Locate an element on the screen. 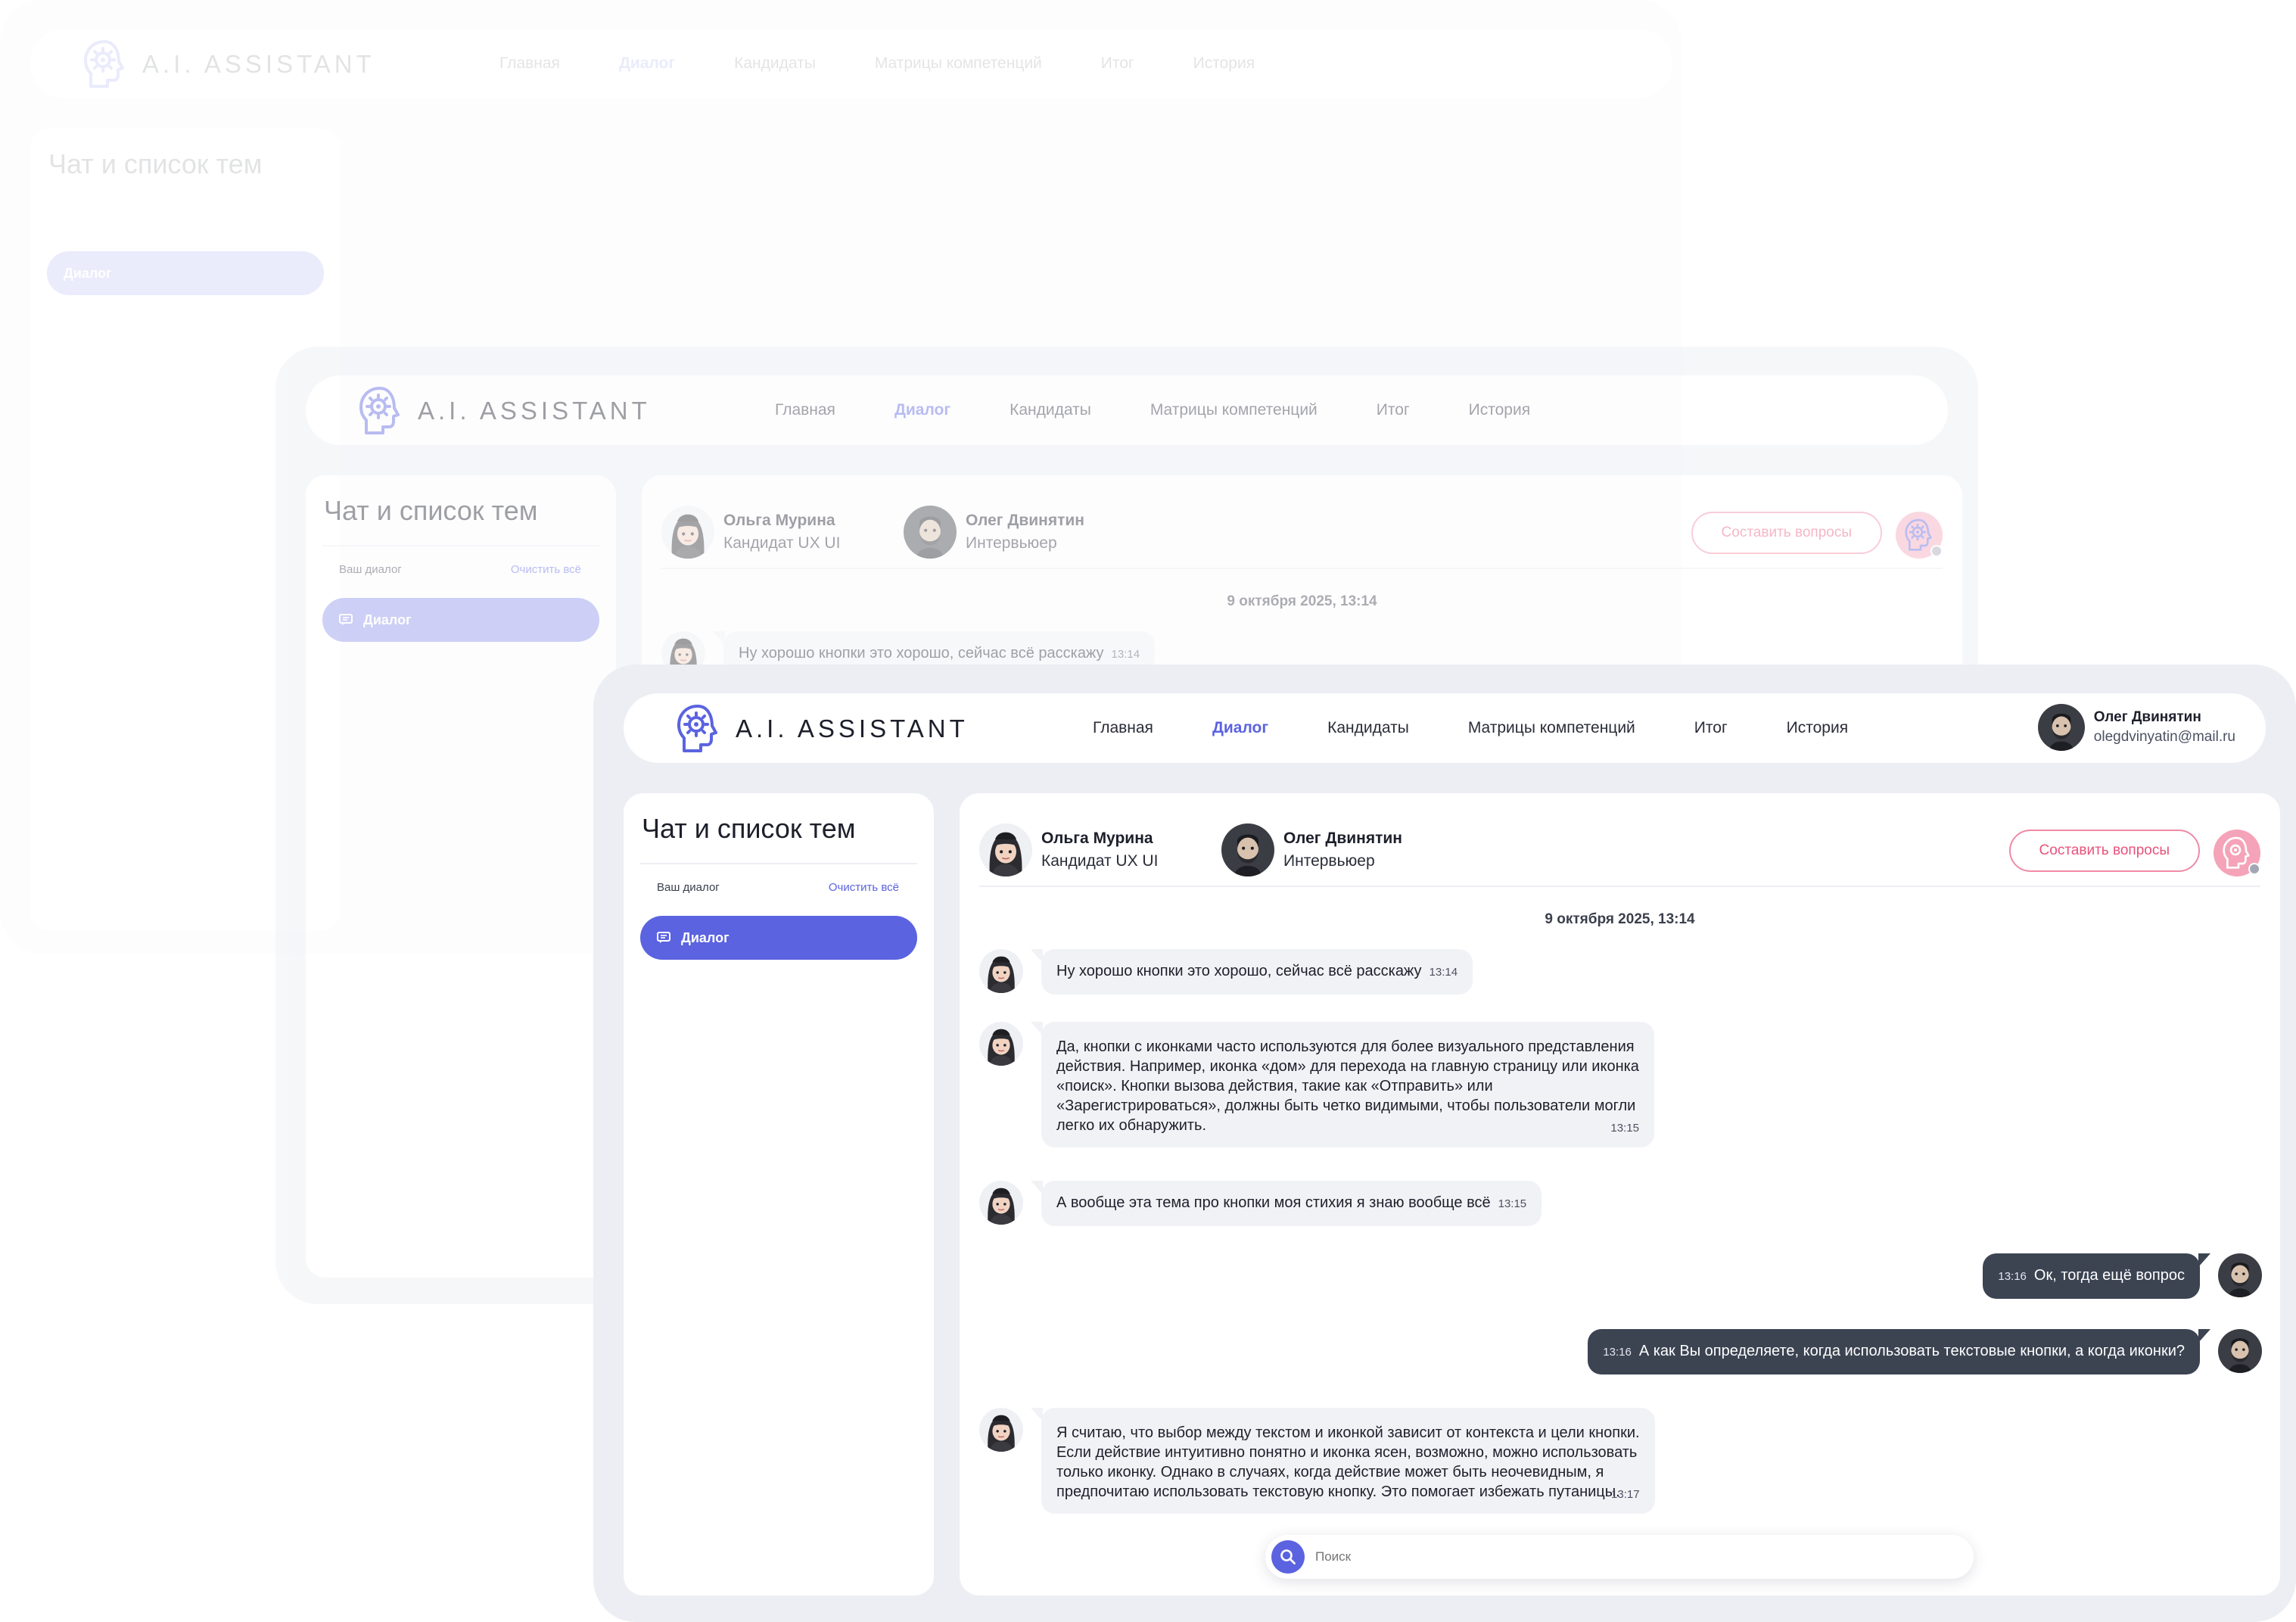 Image resolution: width=2296 pixels, height=1622 pixels. clear-all-button: Очистить всё is located at coordinates (864, 887).